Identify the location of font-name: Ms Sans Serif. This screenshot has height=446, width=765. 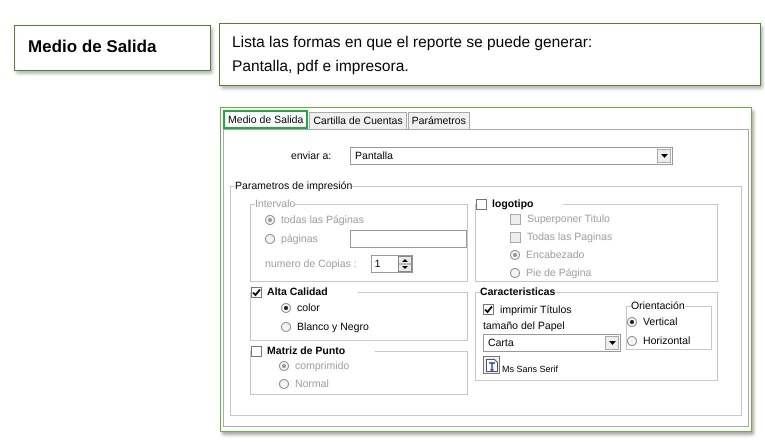
(530, 369).